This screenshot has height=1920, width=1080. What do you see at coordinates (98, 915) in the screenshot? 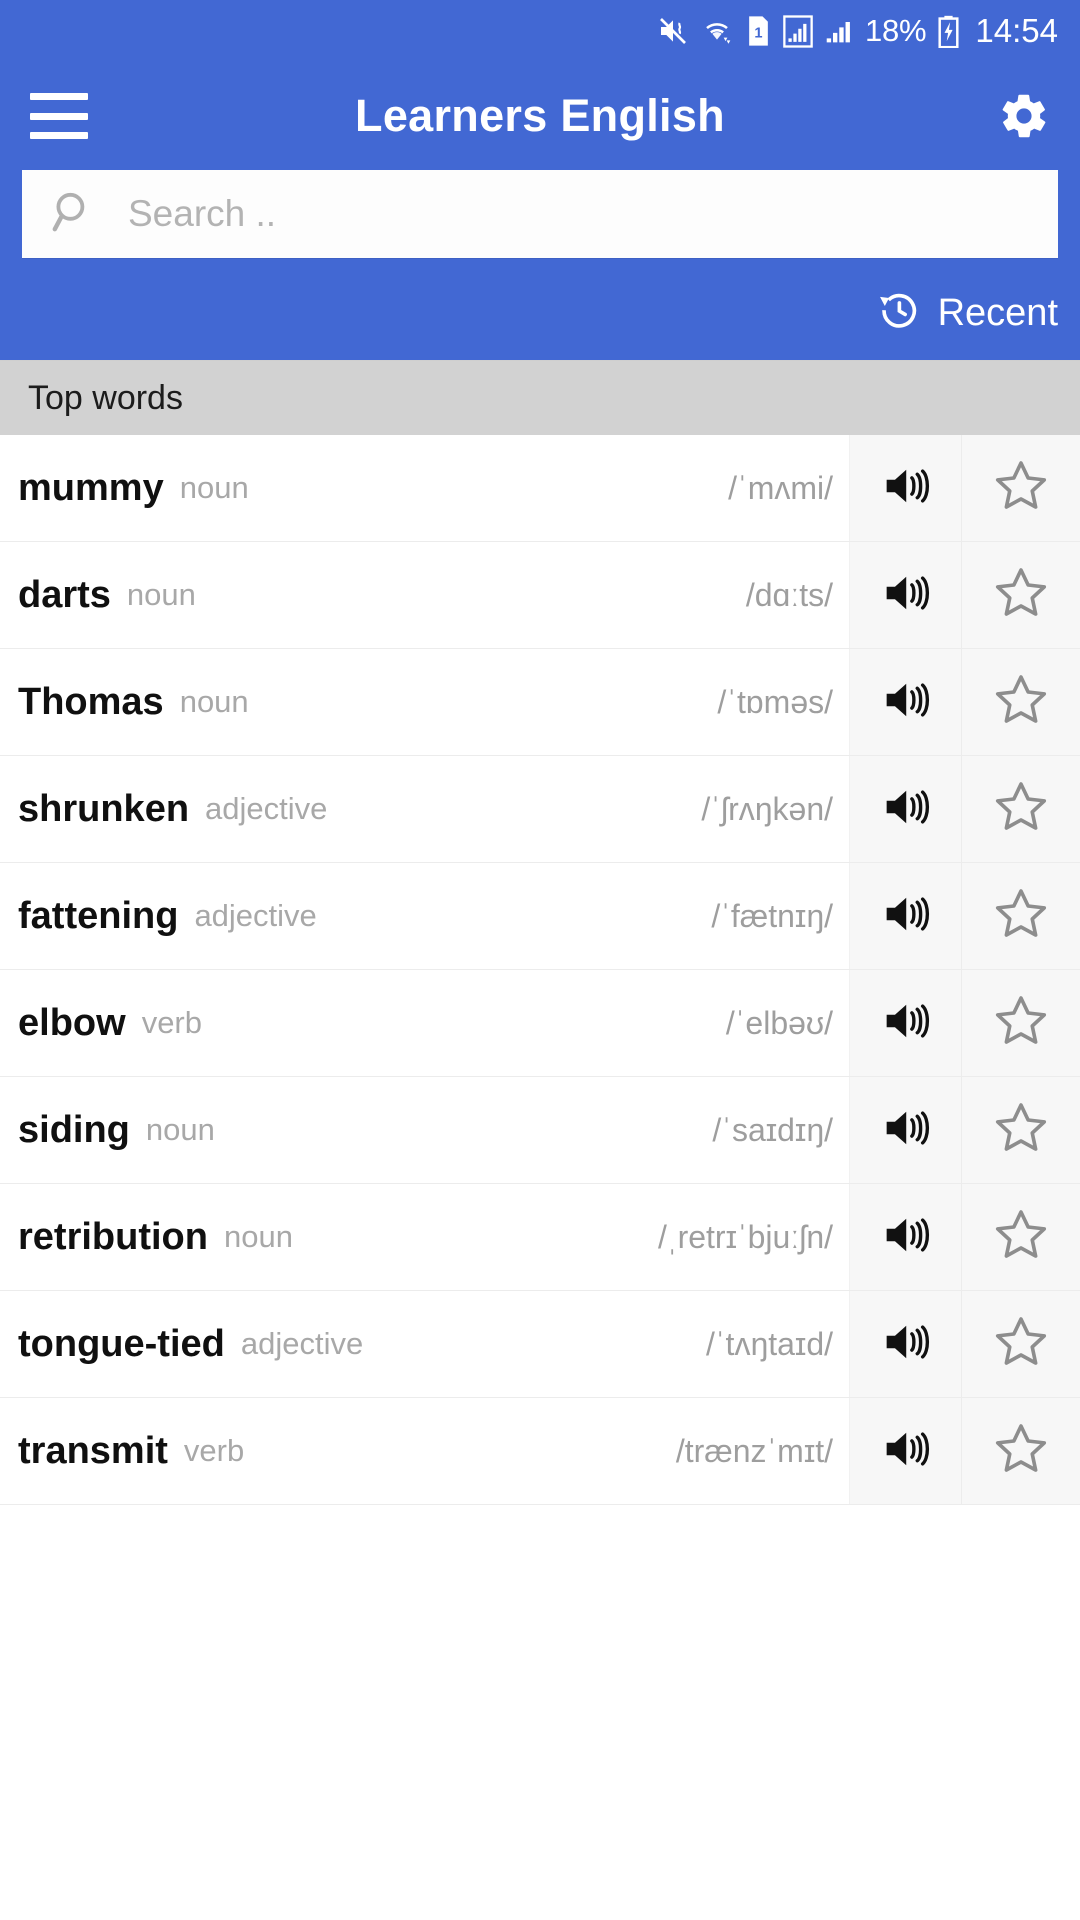
I see `word-label: fattening` at bounding box center [98, 915].